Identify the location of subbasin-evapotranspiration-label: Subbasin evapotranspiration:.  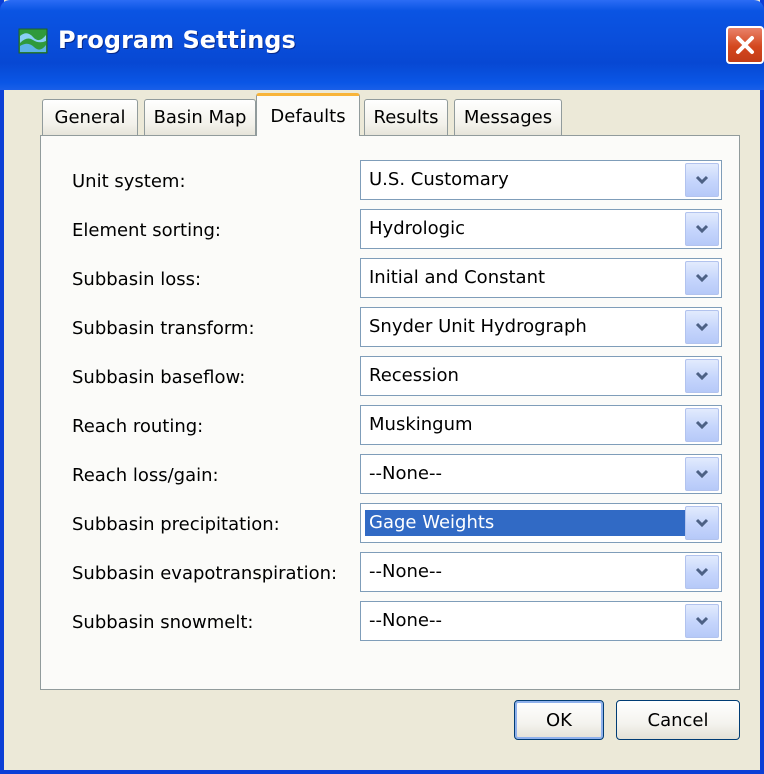
(205, 573).